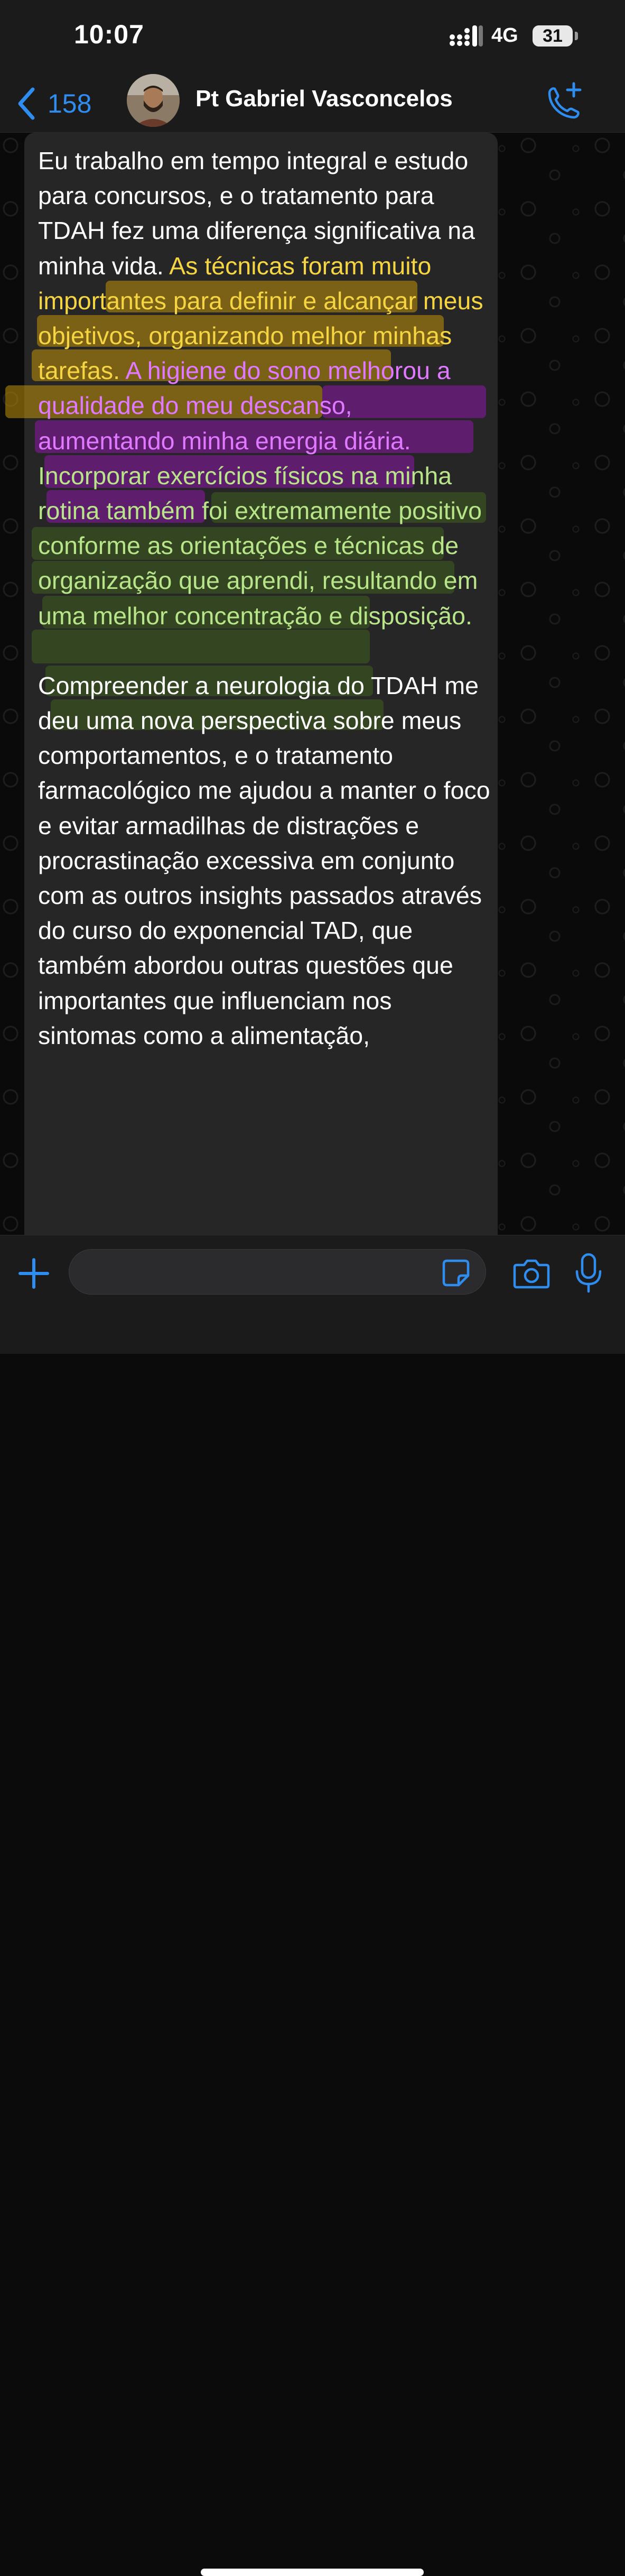 The image size is (625, 2576). Describe the element at coordinates (324, 99) in the screenshot. I see `contact-name: Pt Gabriel Vasconcelos` at that location.